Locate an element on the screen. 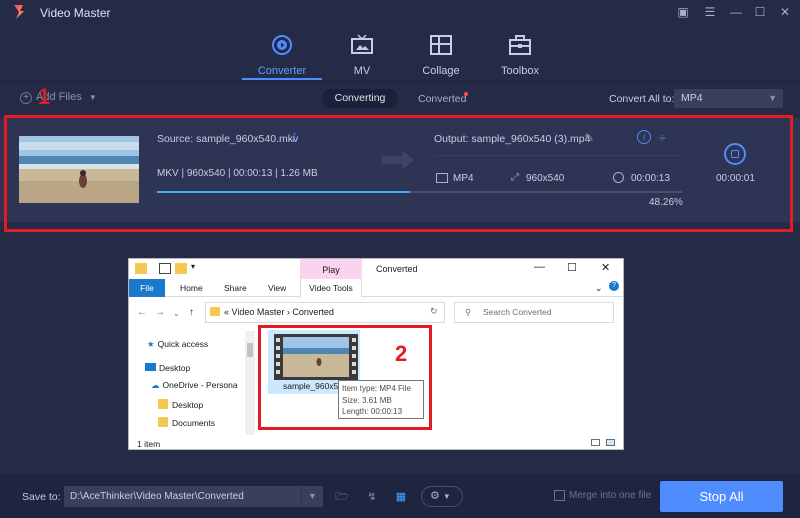  nav-quick-access: ★ Quick access is located at coordinates (177, 344).